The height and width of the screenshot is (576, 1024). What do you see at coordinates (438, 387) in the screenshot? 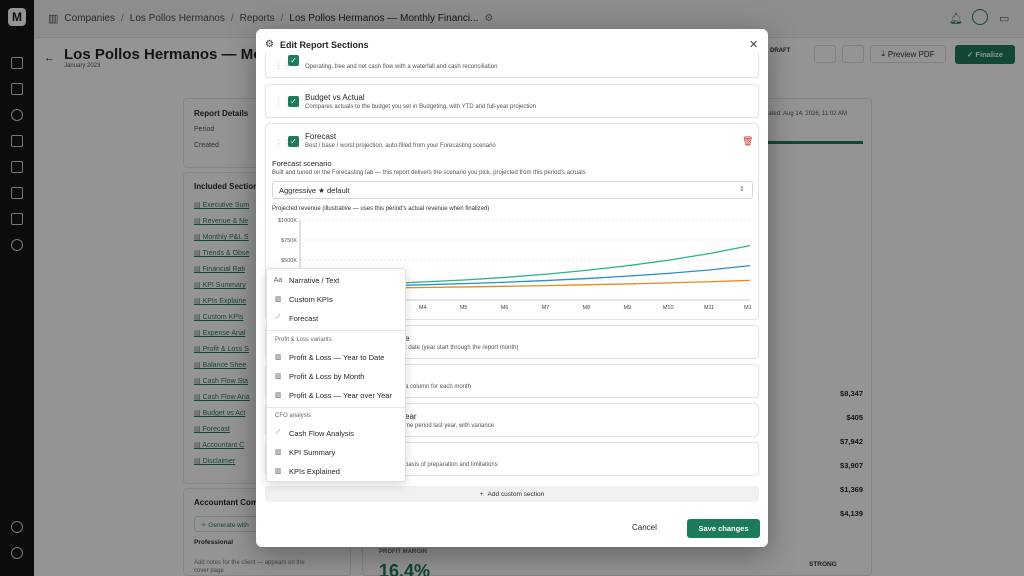
I see `section-pl-monthly-desc: a column for each month` at bounding box center [438, 387].